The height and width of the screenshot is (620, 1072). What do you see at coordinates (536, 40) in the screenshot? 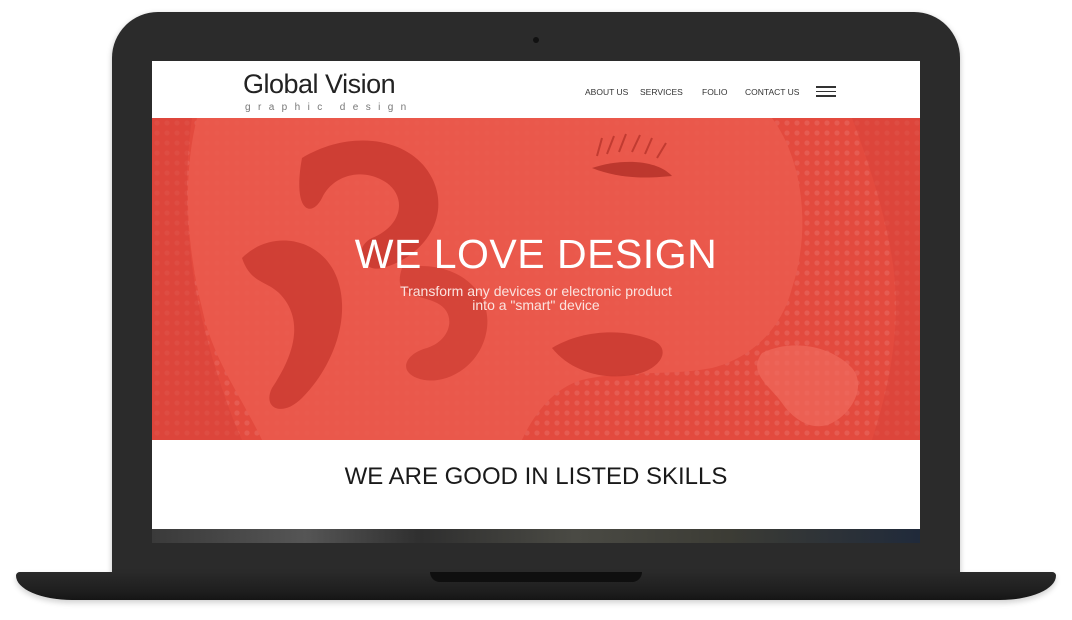
I see `camera-icon` at bounding box center [536, 40].